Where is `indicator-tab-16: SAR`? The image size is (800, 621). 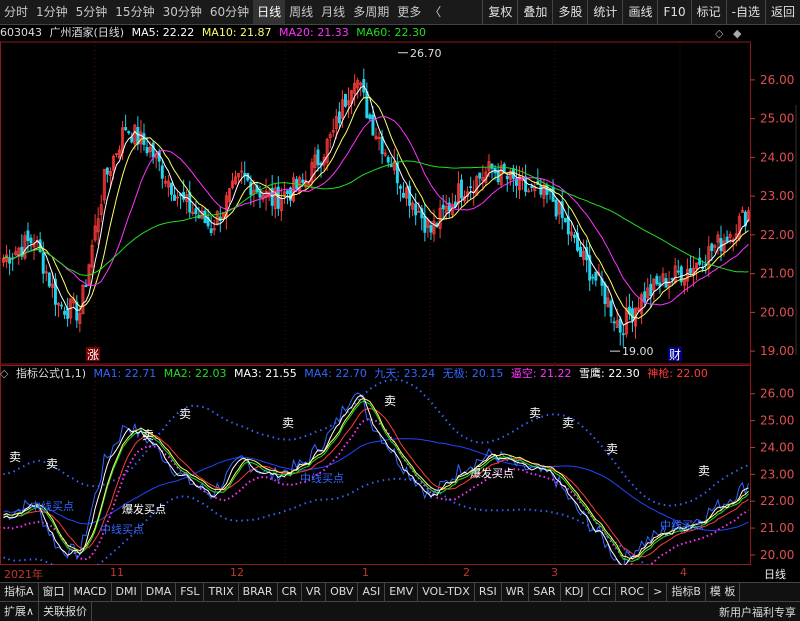 indicator-tab-16: SAR is located at coordinates (545, 592).